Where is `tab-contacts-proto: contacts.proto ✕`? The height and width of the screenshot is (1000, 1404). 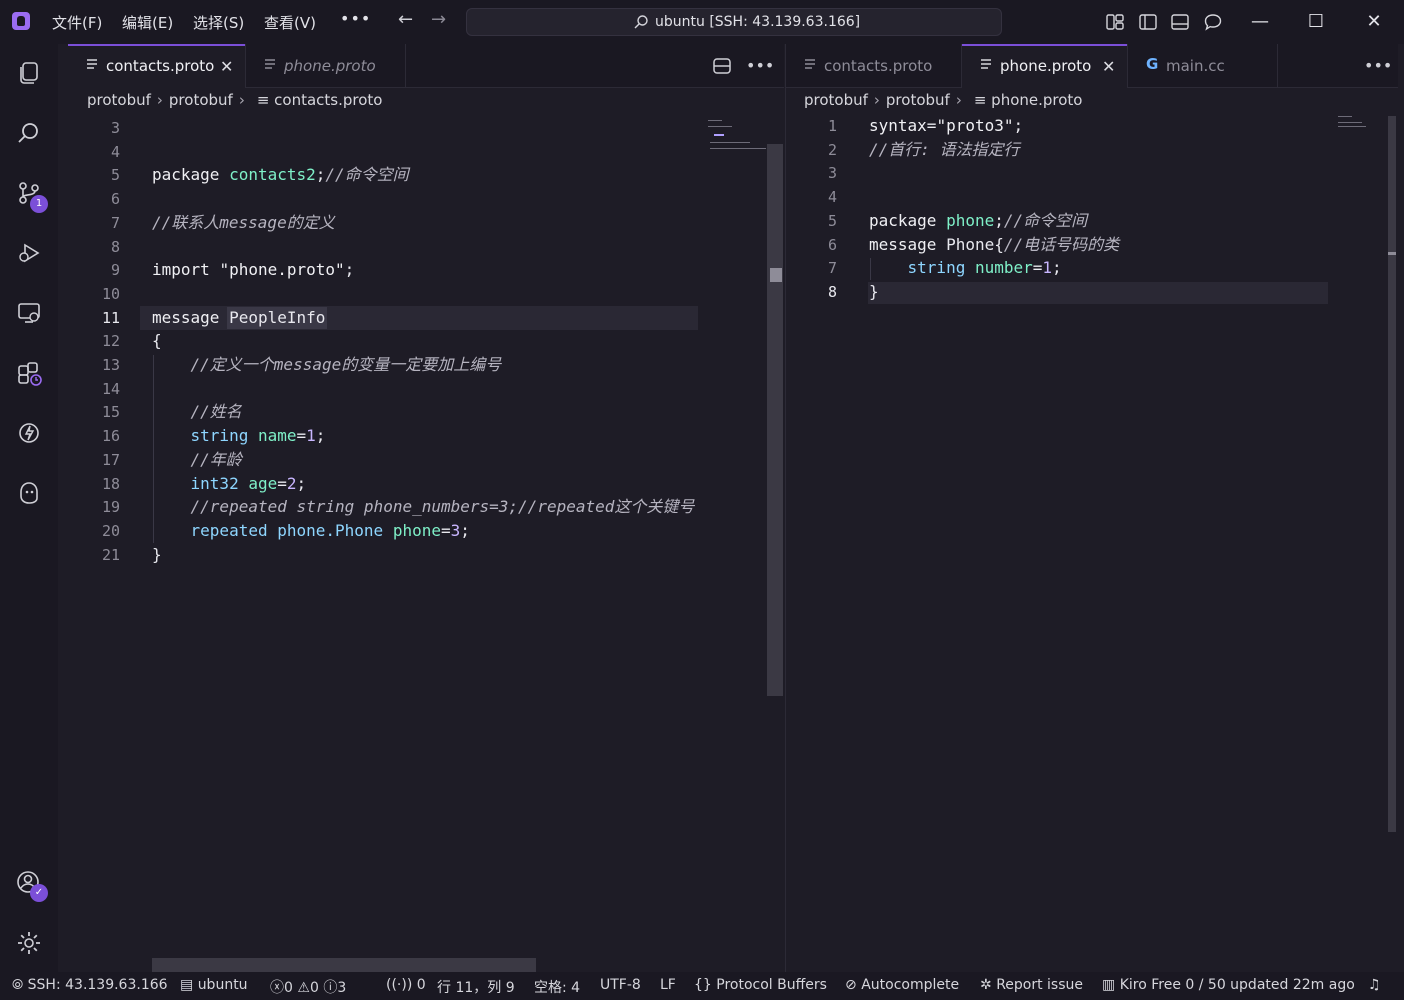
tab-contacts-proto: contacts.proto ✕ is located at coordinates (157, 66).